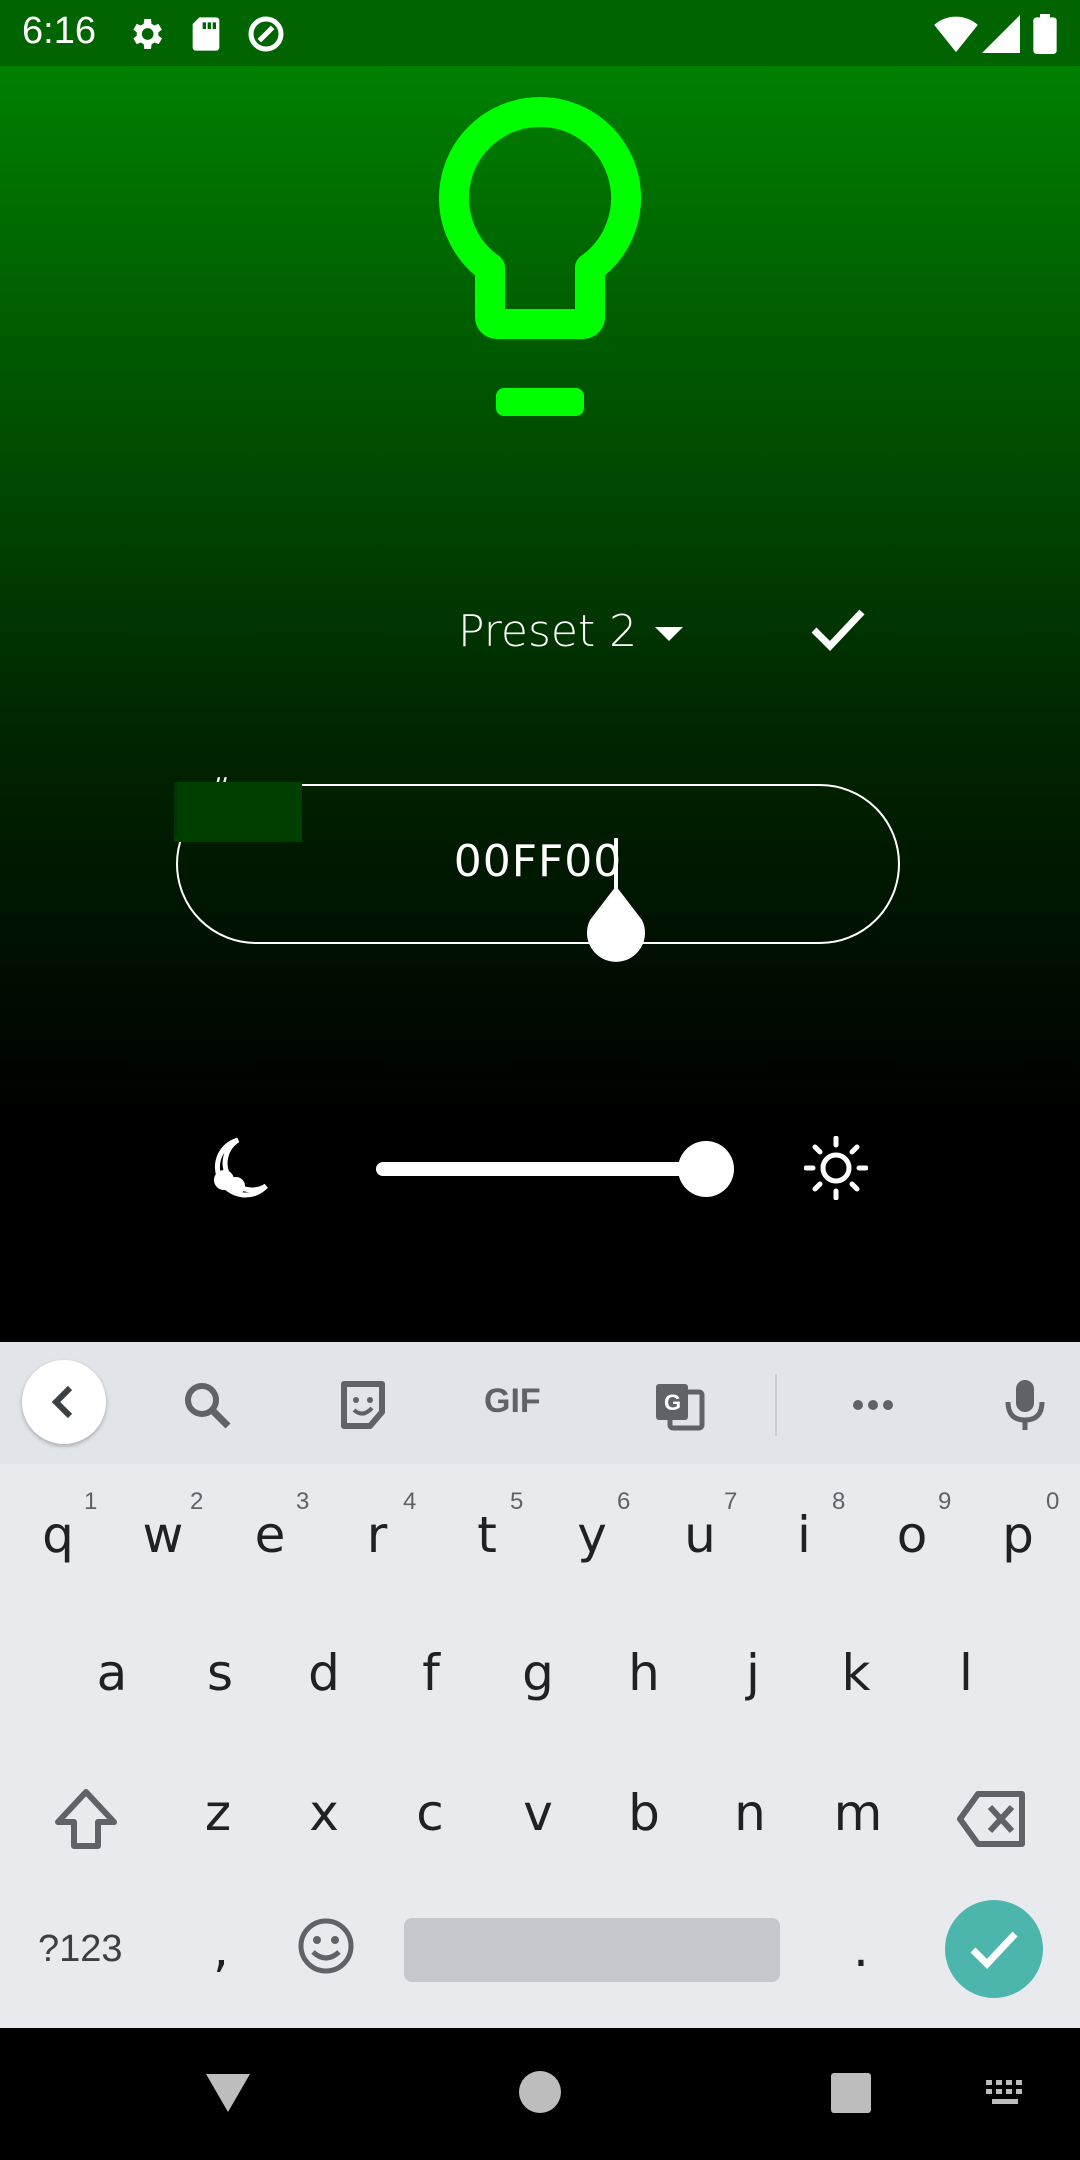  I want to click on hint-0: 0, so click(1053, 1501).